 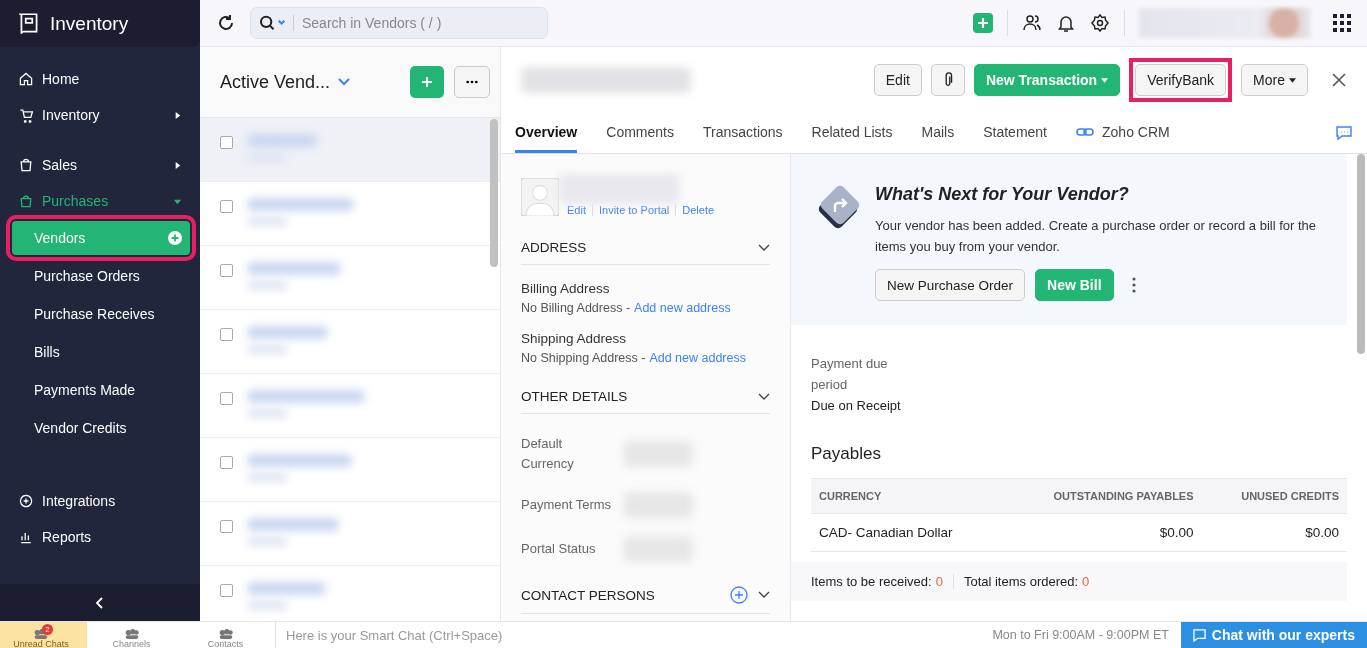 What do you see at coordinates (574, 338) in the screenshot?
I see `field-label: Shipping Address` at bounding box center [574, 338].